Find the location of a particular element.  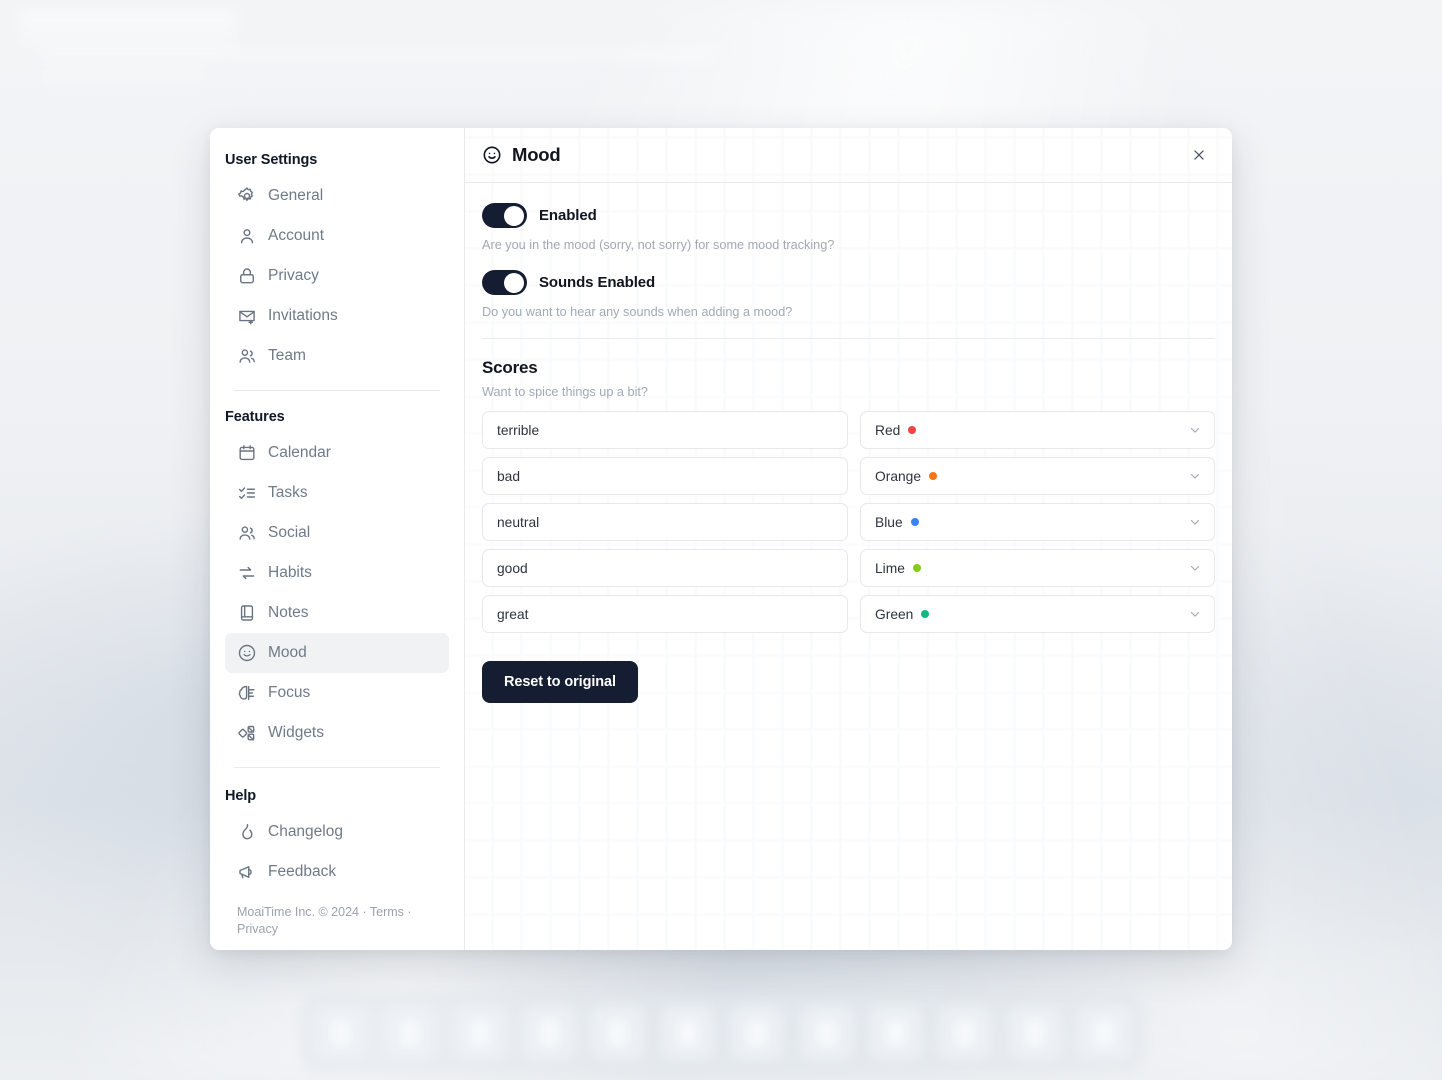

score-color-select: Lime is located at coordinates (1037, 568).